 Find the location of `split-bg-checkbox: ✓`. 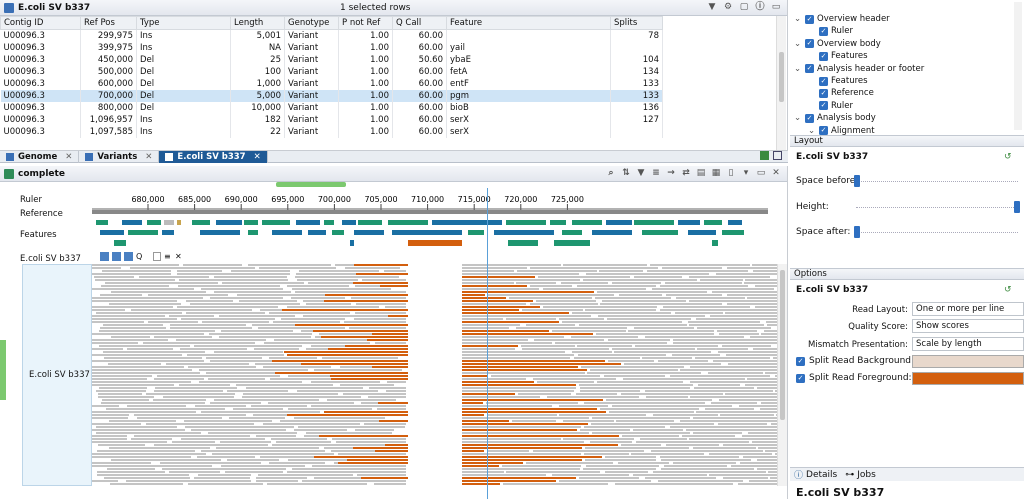

split-bg-checkbox: ✓ is located at coordinates (800, 361).